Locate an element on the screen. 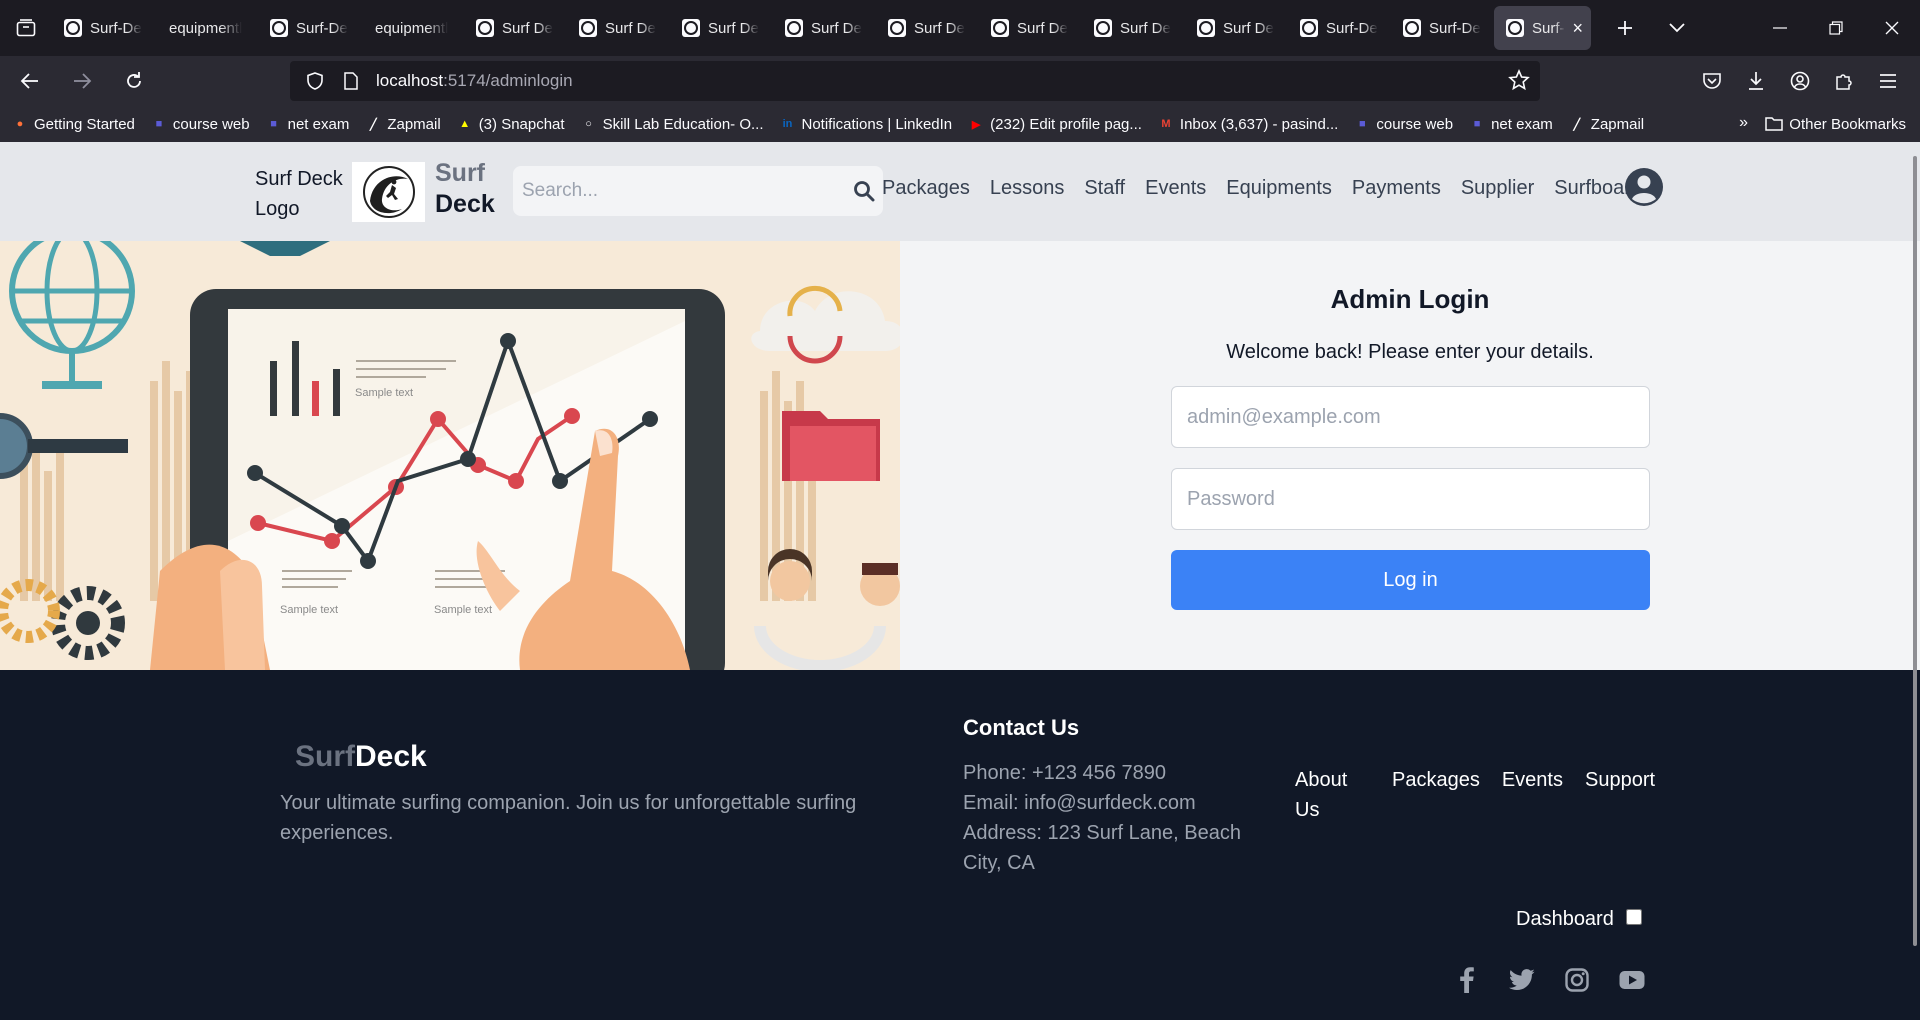 This screenshot has width=1920, height=1020. nav-link-supplier: Supplier is located at coordinates (1497, 188).